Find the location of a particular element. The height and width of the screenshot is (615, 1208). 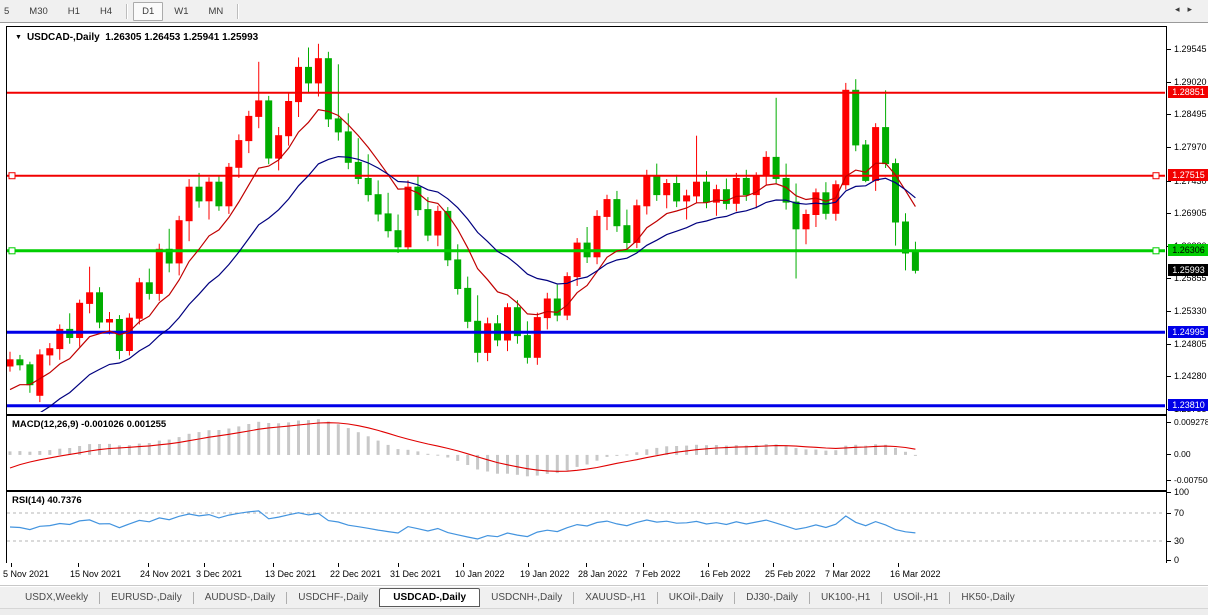

rsi-label: RSI(14) 40.7376 is located at coordinates (47, 500).